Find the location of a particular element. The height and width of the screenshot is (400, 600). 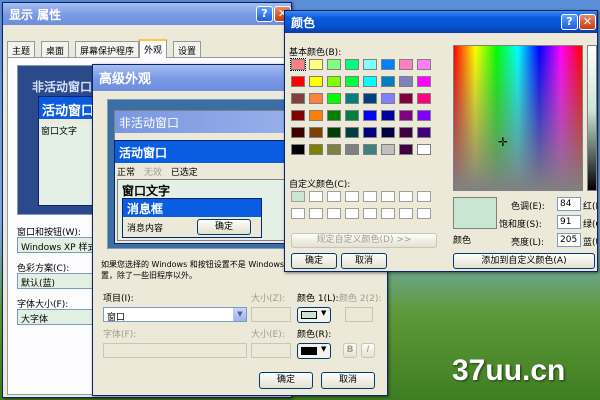

sat-input: 91 is located at coordinates (569, 222).